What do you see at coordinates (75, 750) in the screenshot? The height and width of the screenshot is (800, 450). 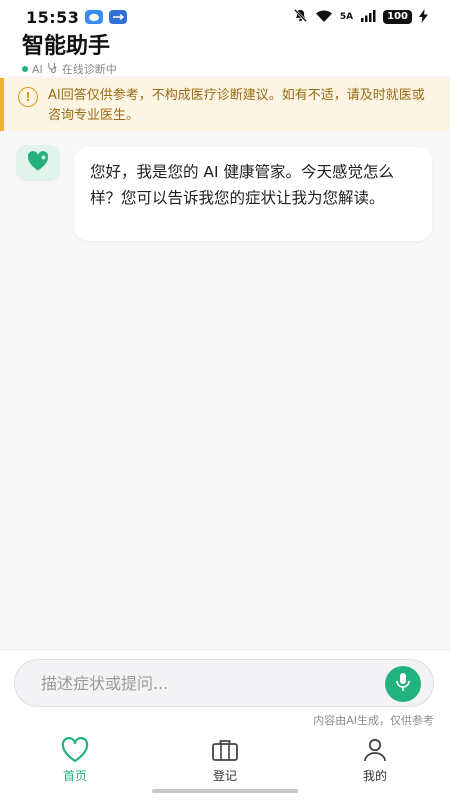 I see `heart-icon` at bounding box center [75, 750].